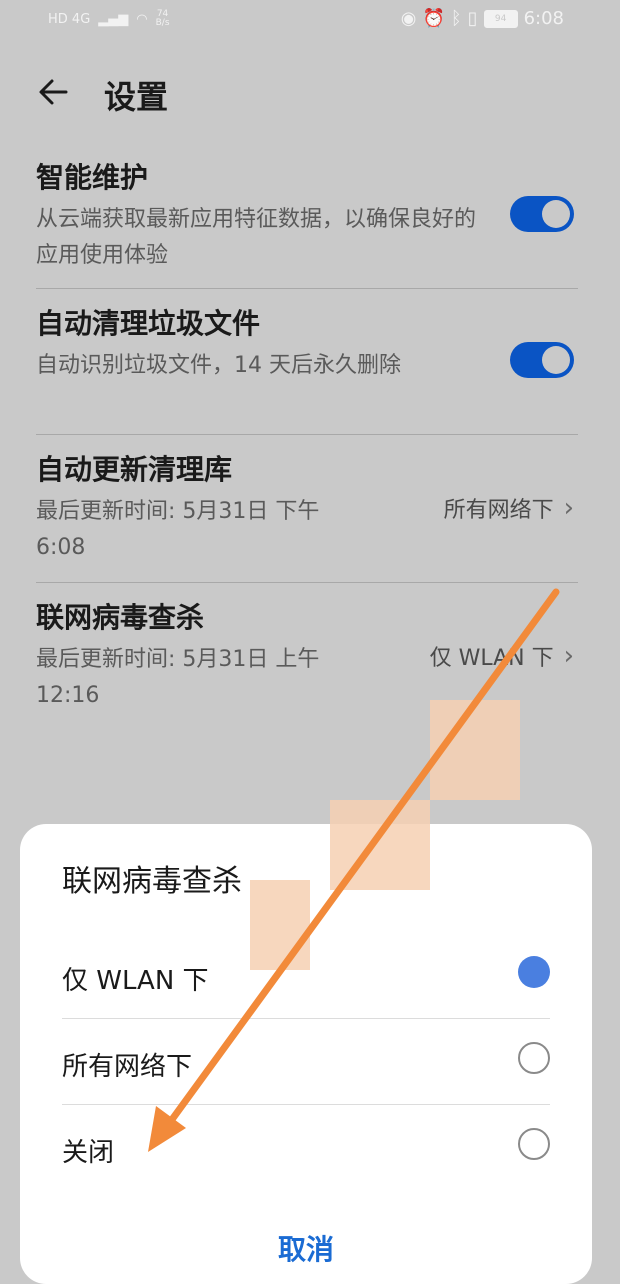  What do you see at coordinates (543, 18) in the screenshot?
I see `status-time: 6:08` at bounding box center [543, 18].